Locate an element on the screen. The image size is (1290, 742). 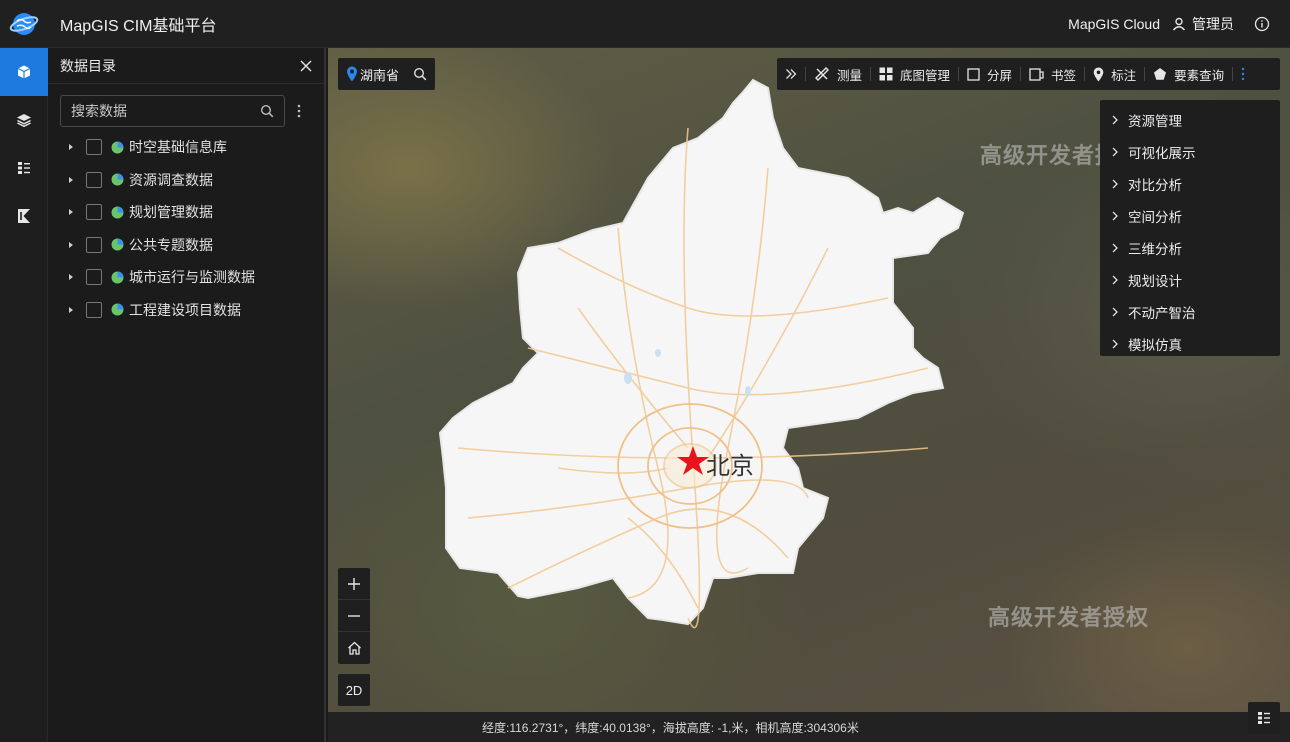
zoom-controls is located at coordinates (354, 616).